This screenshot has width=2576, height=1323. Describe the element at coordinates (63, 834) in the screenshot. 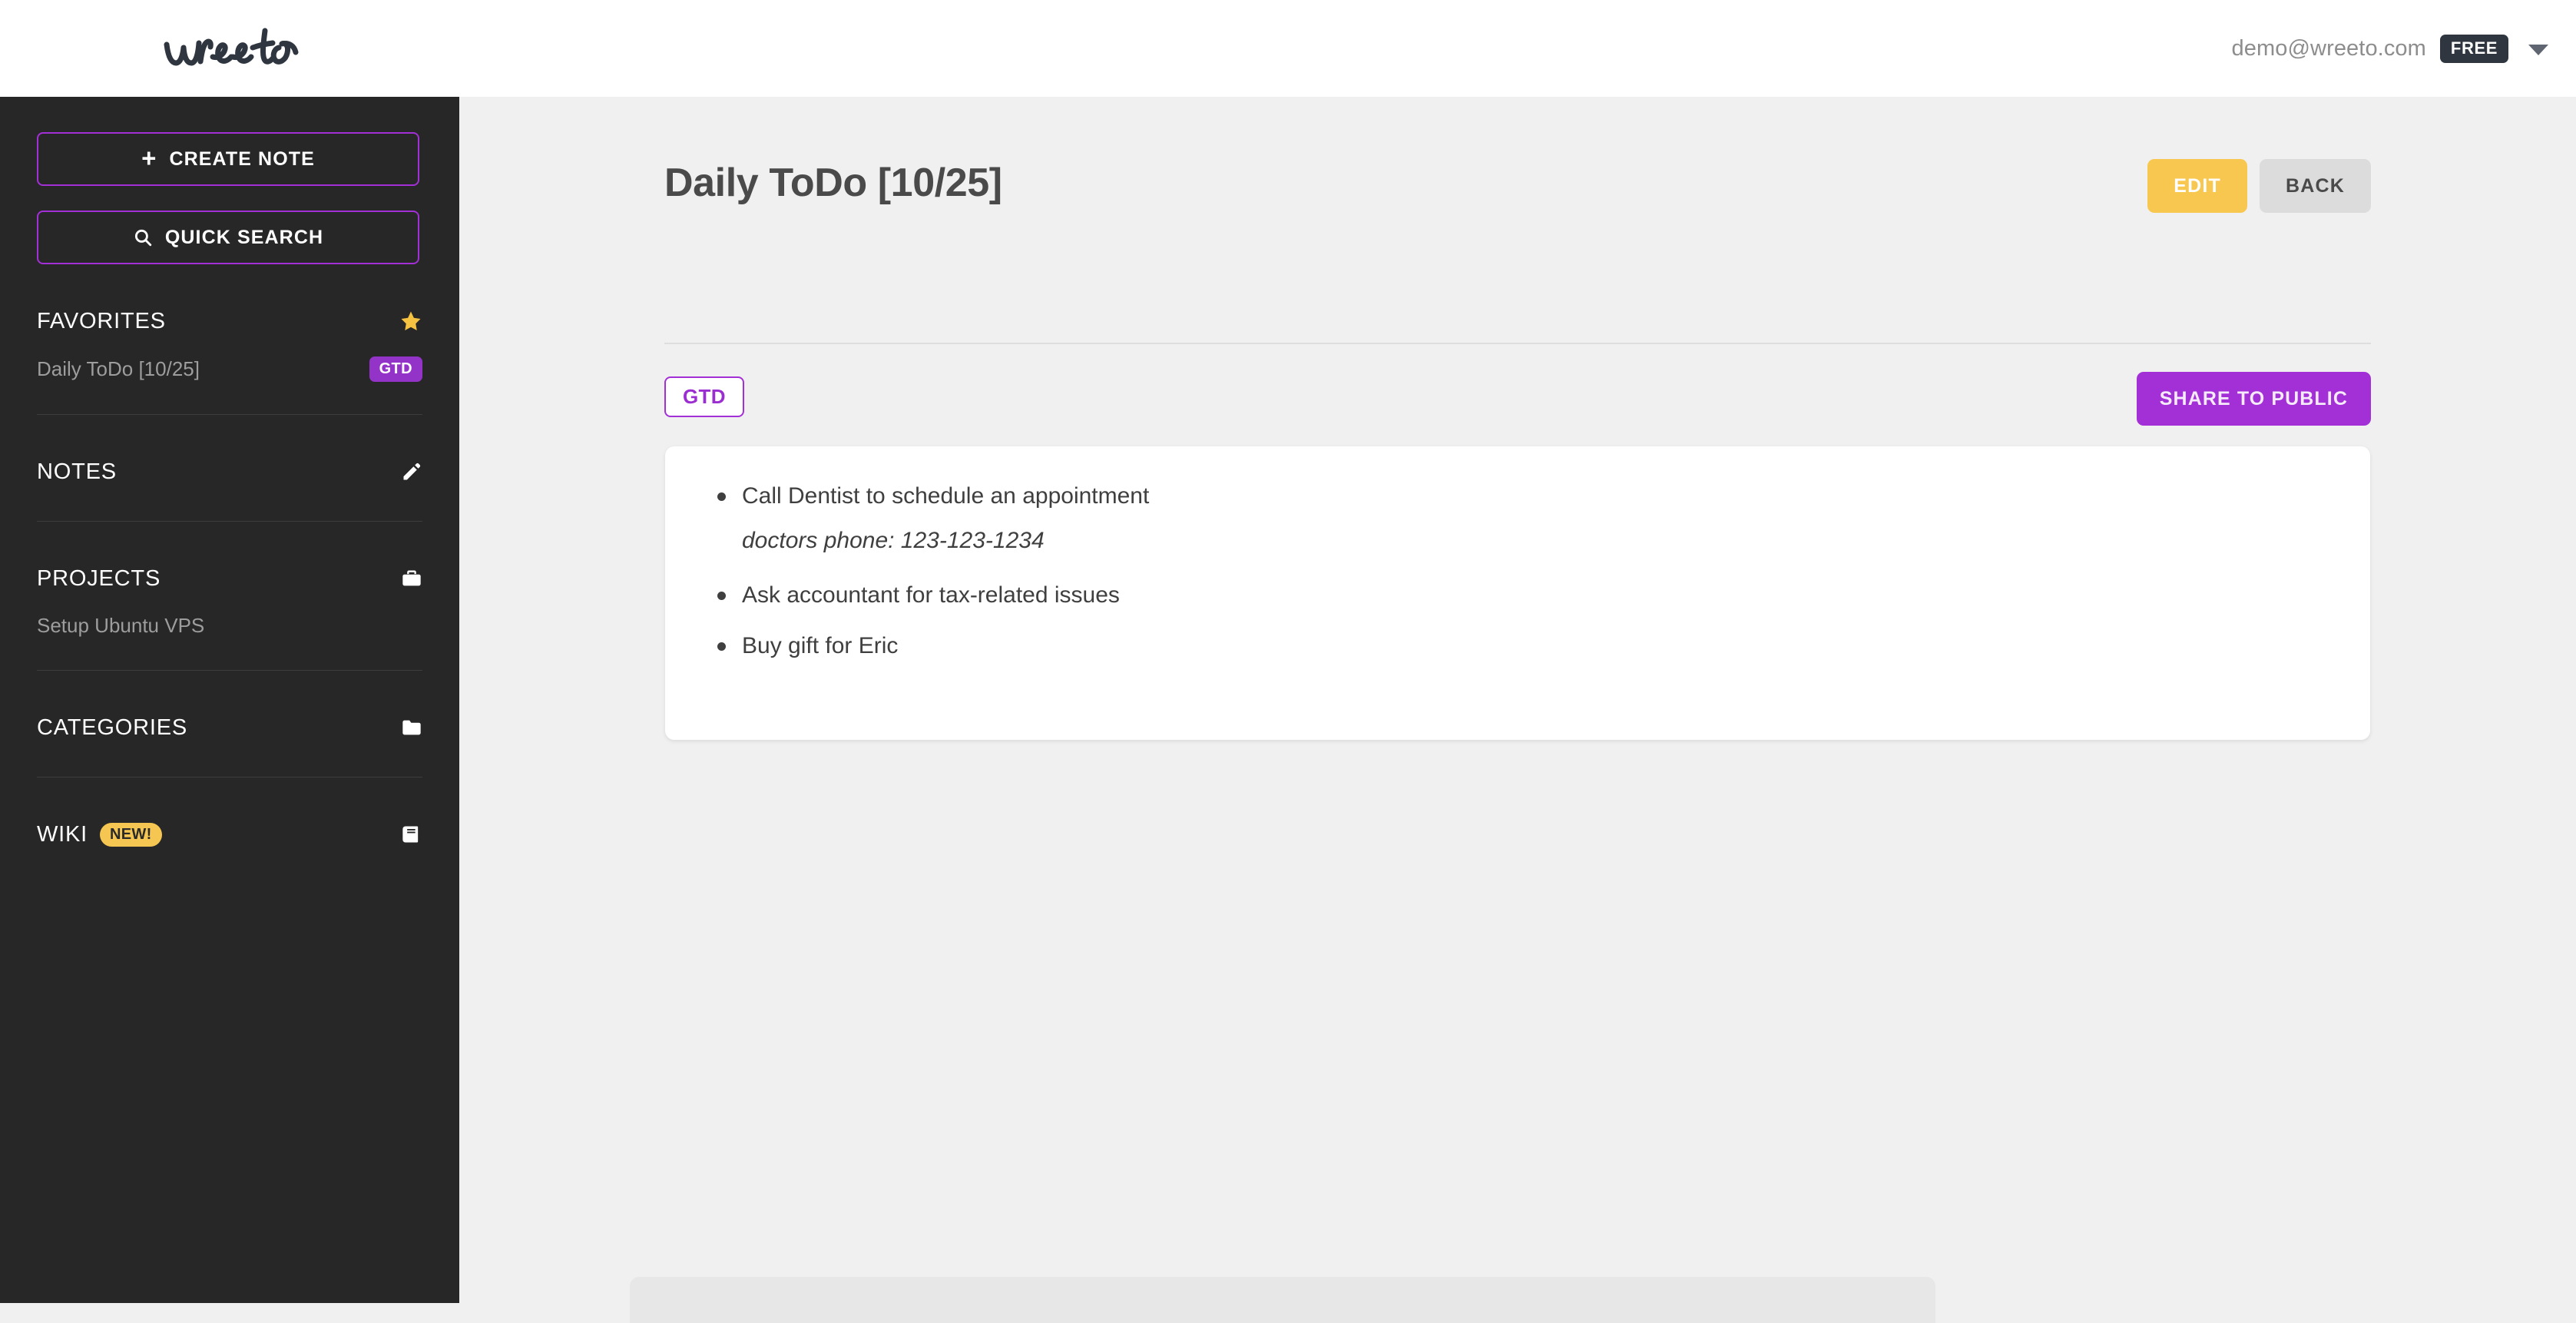

I see `sidebar-section-title: WIKI` at that location.